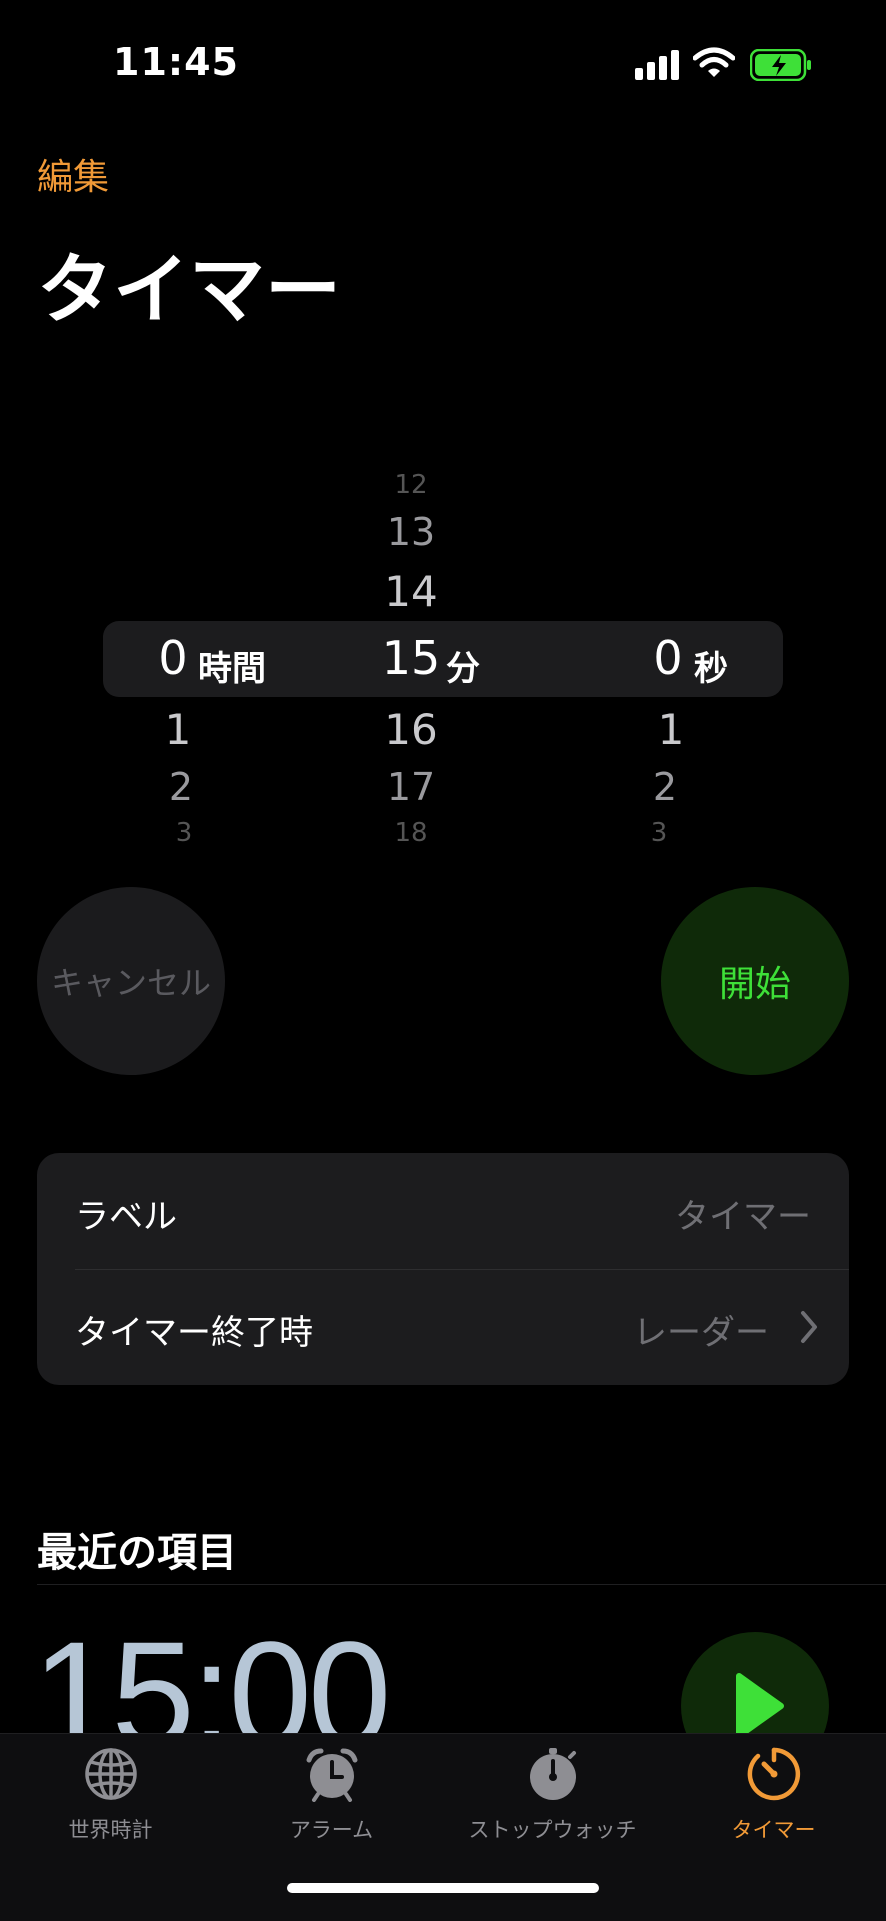 The image size is (886, 1921). What do you see at coordinates (780, 65) in the screenshot?
I see `battery-charging-icon` at bounding box center [780, 65].